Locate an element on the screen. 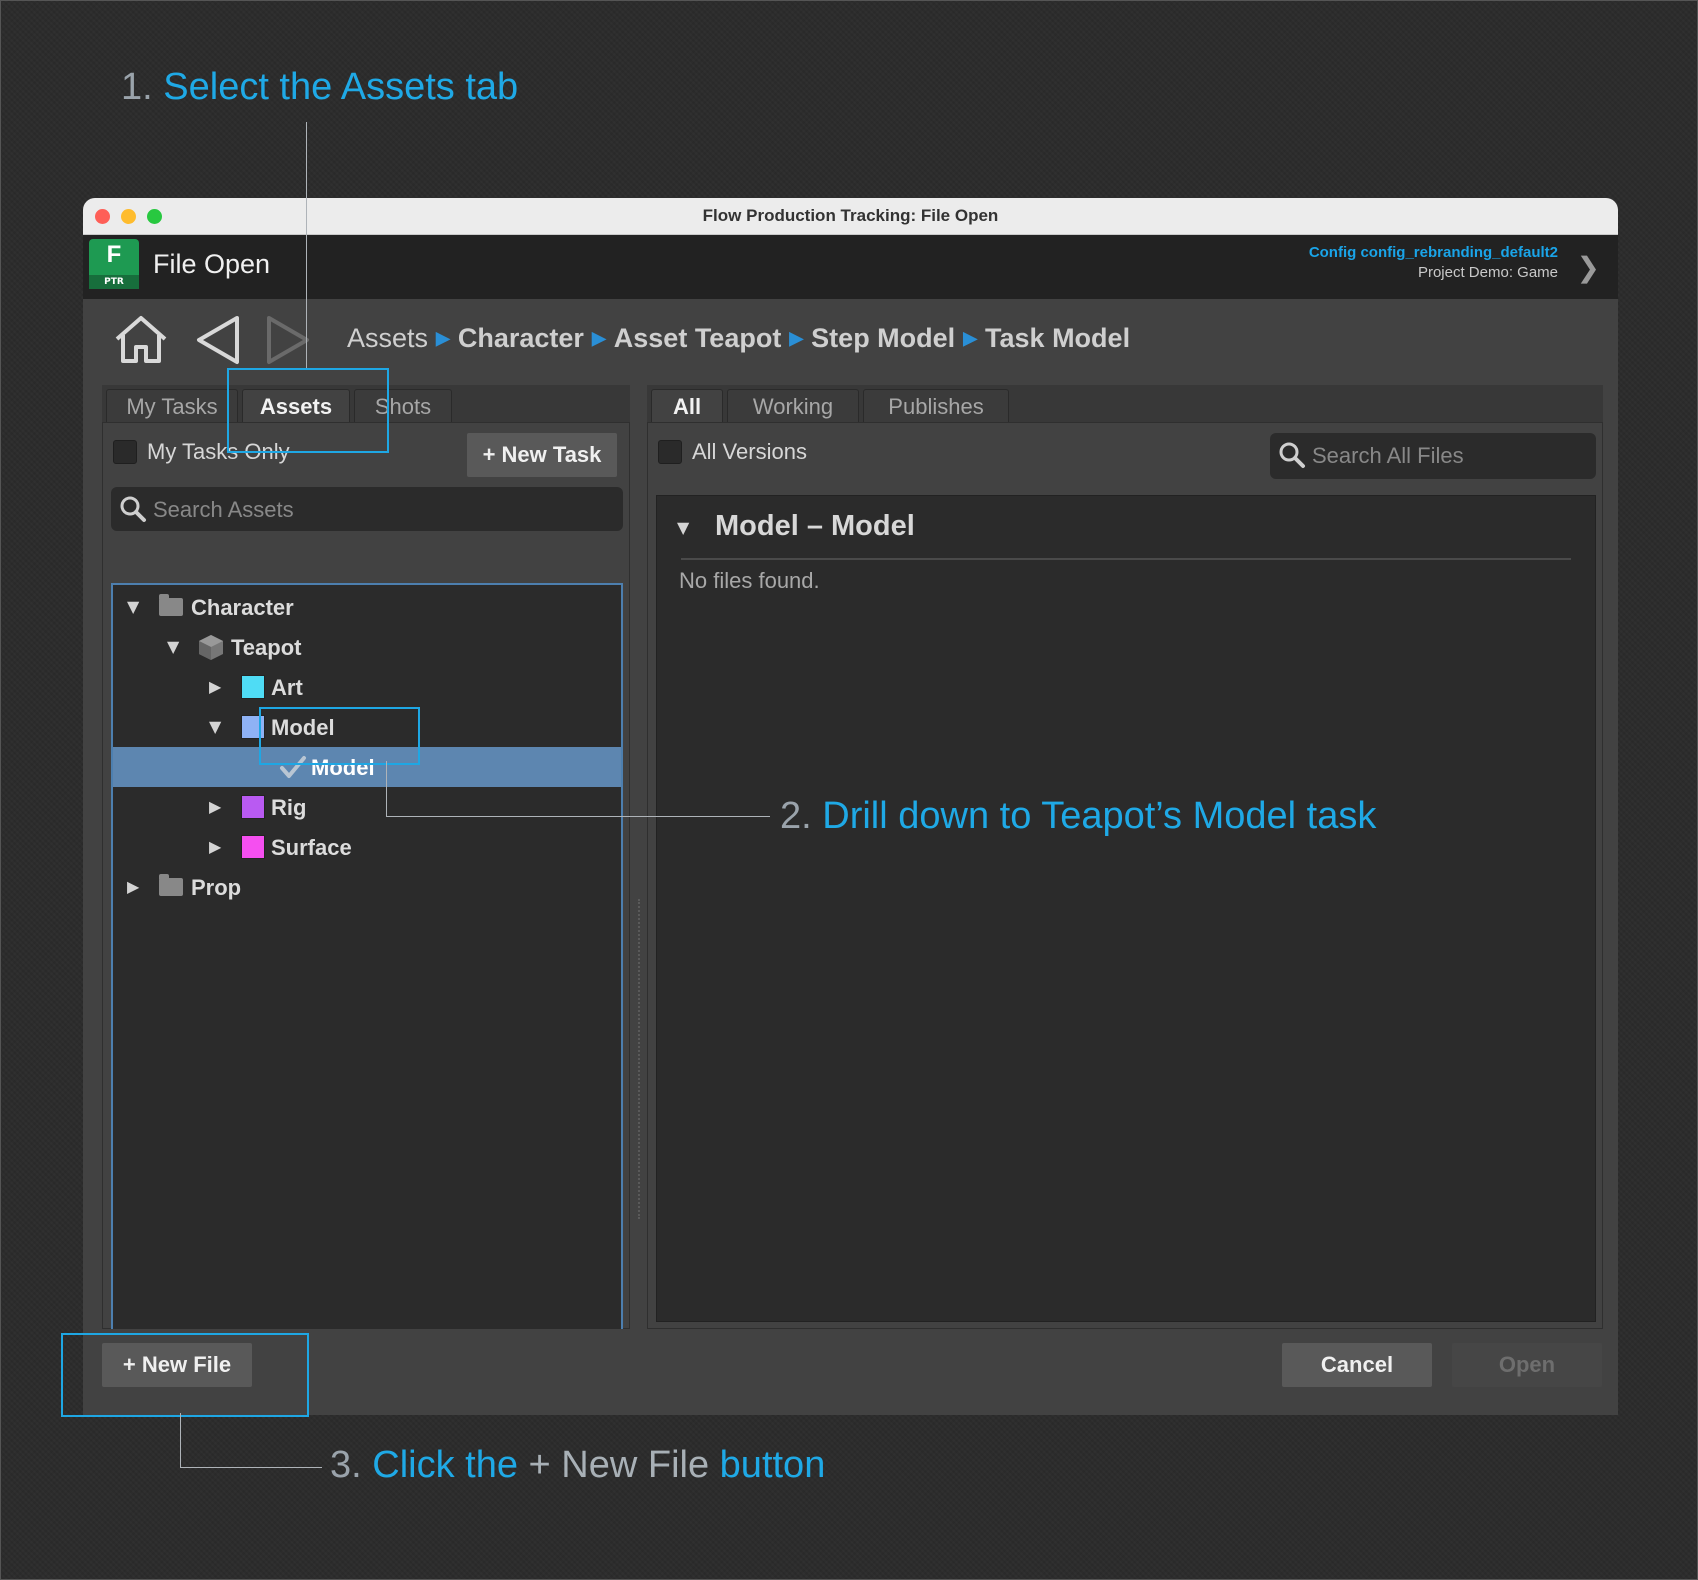 This screenshot has height=1580, width=1698. tab-my-tasks: My Tasks is located at coordinates (172, 406).